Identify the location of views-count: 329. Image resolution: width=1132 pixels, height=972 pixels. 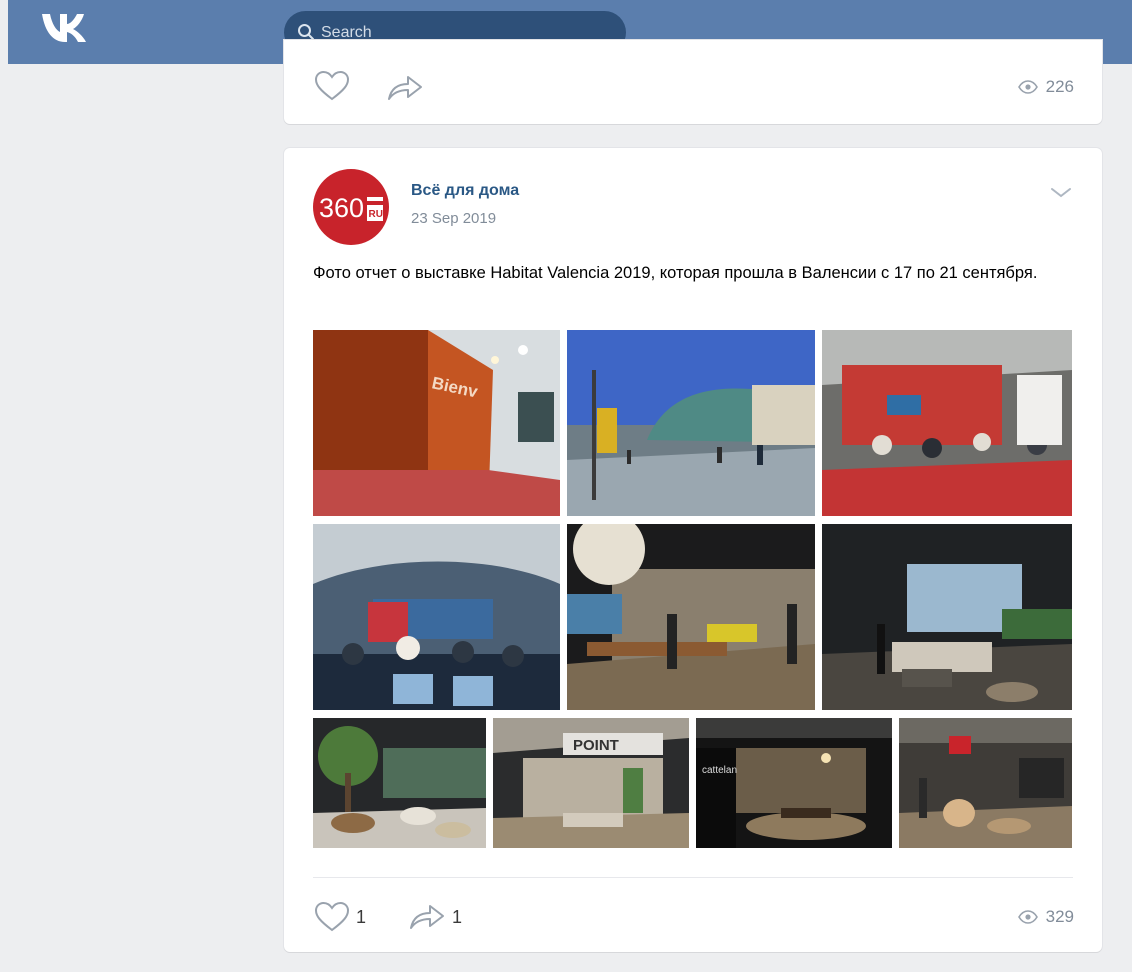
(1059, 916).